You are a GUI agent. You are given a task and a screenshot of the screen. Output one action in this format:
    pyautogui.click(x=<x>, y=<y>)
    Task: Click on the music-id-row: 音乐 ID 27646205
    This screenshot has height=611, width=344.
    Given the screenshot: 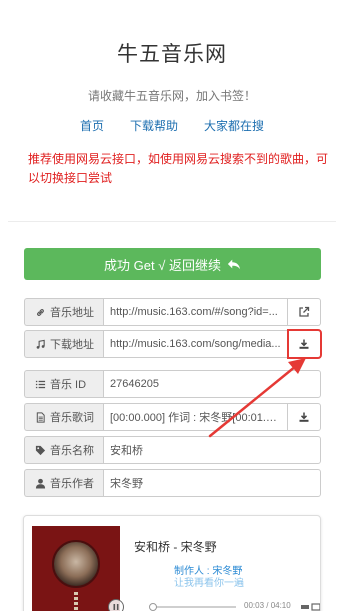 What is the action you would take?
    pyautogui.click(x=172, y=384)
    